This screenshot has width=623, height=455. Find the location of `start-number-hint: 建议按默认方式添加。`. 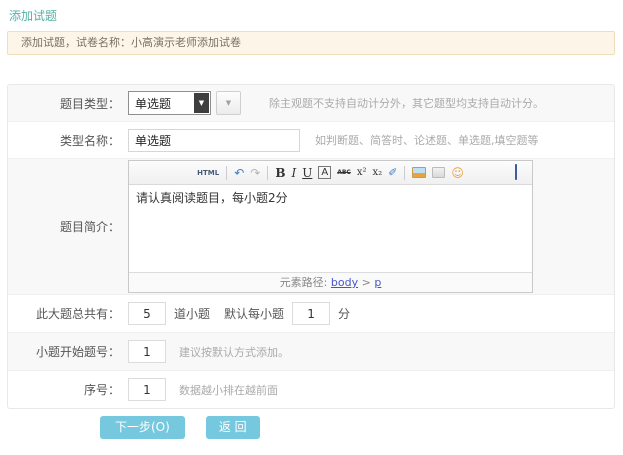

start-number-hint: 建议按默认方式添加。 is located at coordinates (234, 352).